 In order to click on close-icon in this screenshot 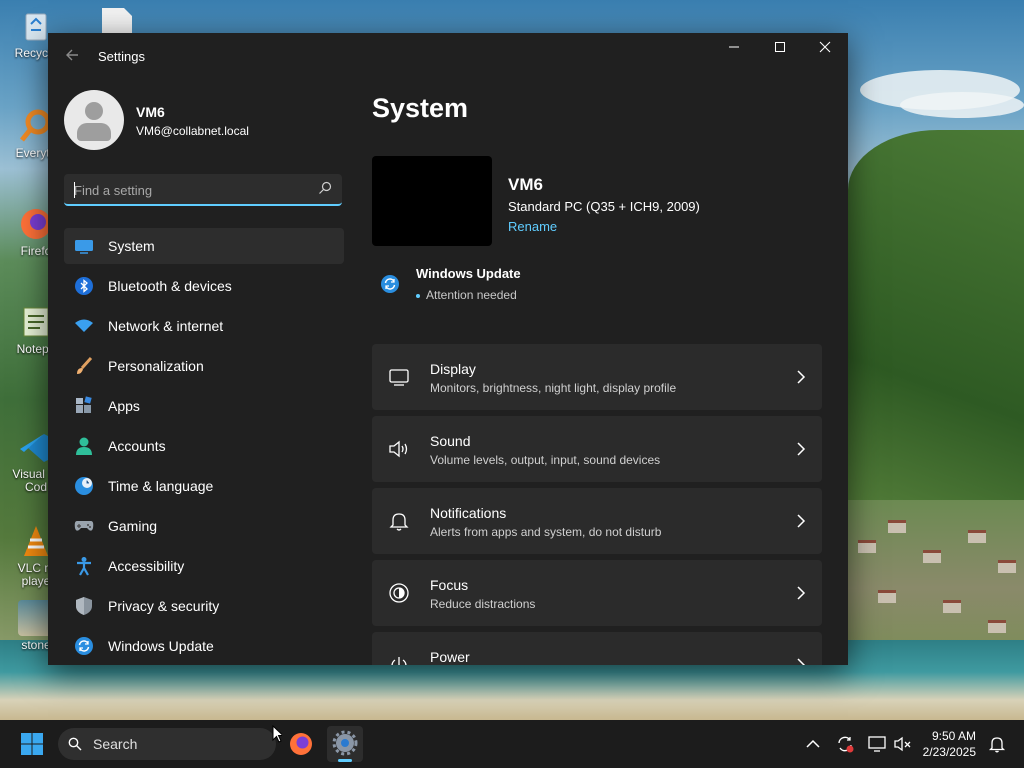, I will do `click(825, 47)`.